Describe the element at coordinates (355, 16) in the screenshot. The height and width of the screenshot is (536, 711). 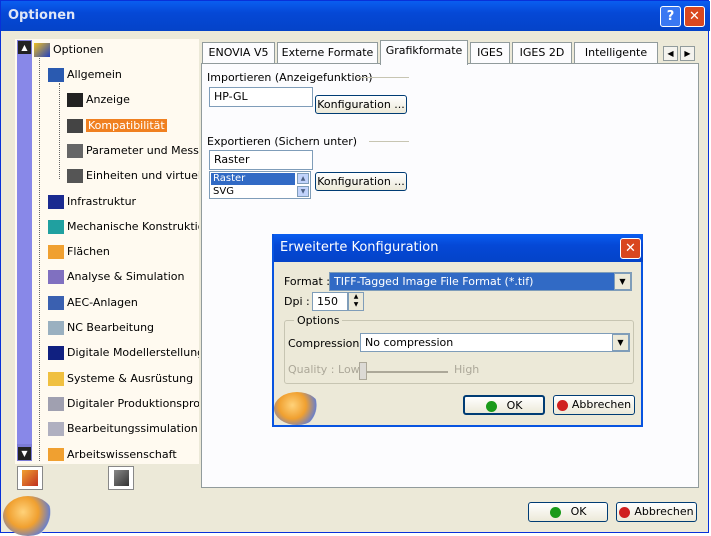
I see `title-bar: Optionen ? ✕` at that location.